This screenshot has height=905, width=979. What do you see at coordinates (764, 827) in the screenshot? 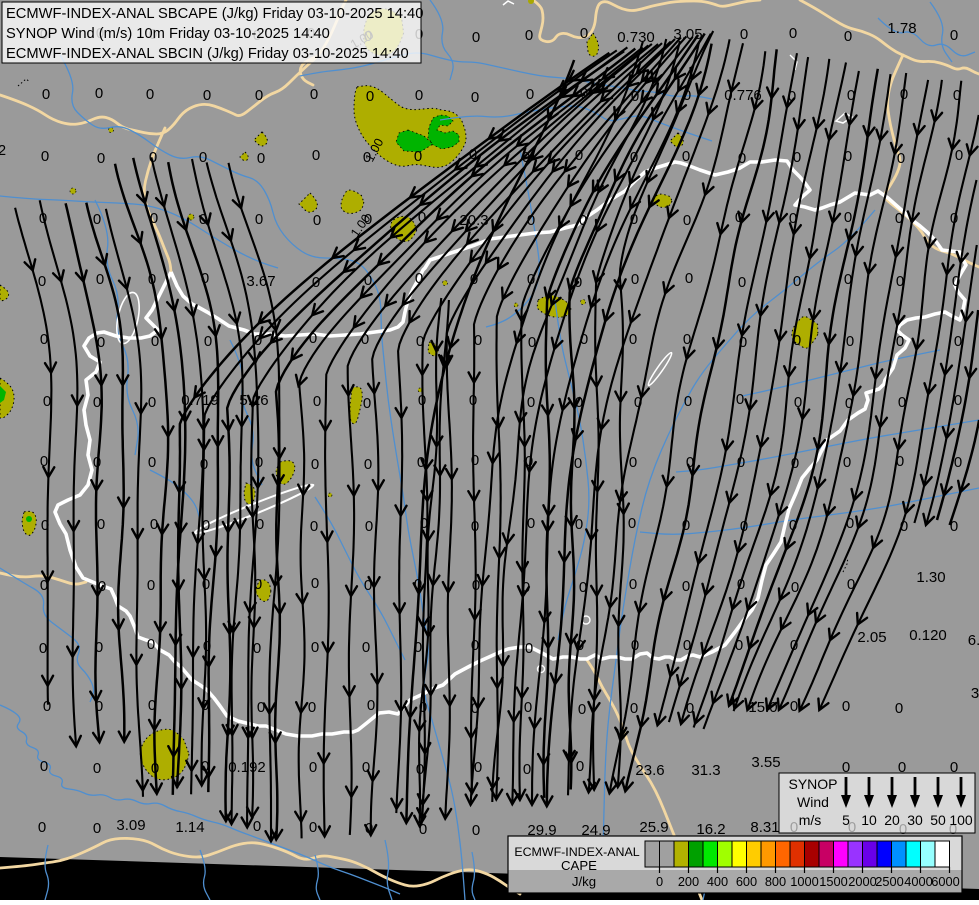
I see `svg-text: 8.31` at bounding box center [764, 827].